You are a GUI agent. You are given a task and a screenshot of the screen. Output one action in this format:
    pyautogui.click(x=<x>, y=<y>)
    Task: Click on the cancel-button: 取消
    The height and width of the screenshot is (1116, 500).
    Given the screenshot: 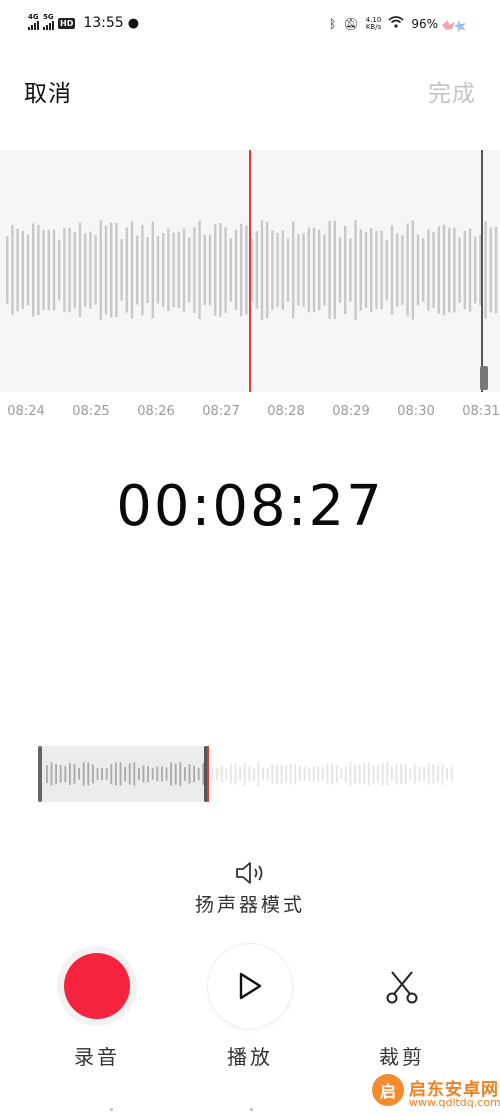 What is the action you would take?
    pyautogui.click(x=48, y=91)
    